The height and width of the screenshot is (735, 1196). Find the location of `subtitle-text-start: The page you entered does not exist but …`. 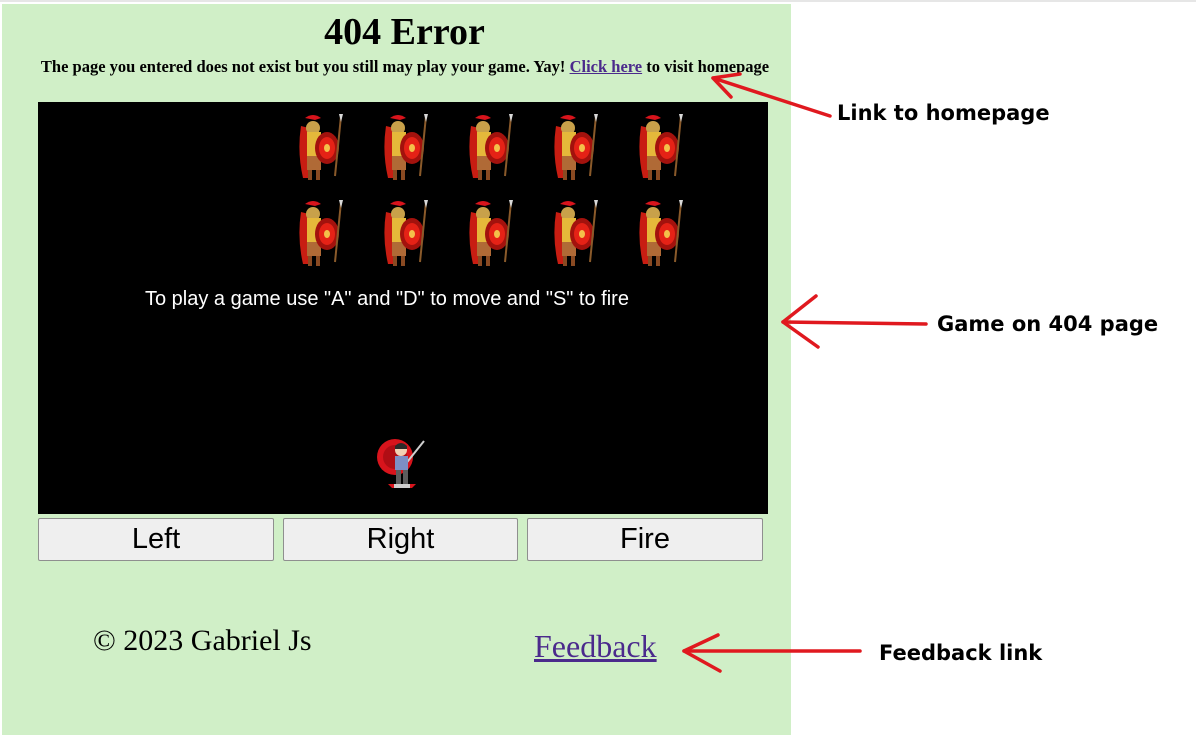

subtitle-text-start: The page you entered does not exist but … is located at coordinates (305, 66).